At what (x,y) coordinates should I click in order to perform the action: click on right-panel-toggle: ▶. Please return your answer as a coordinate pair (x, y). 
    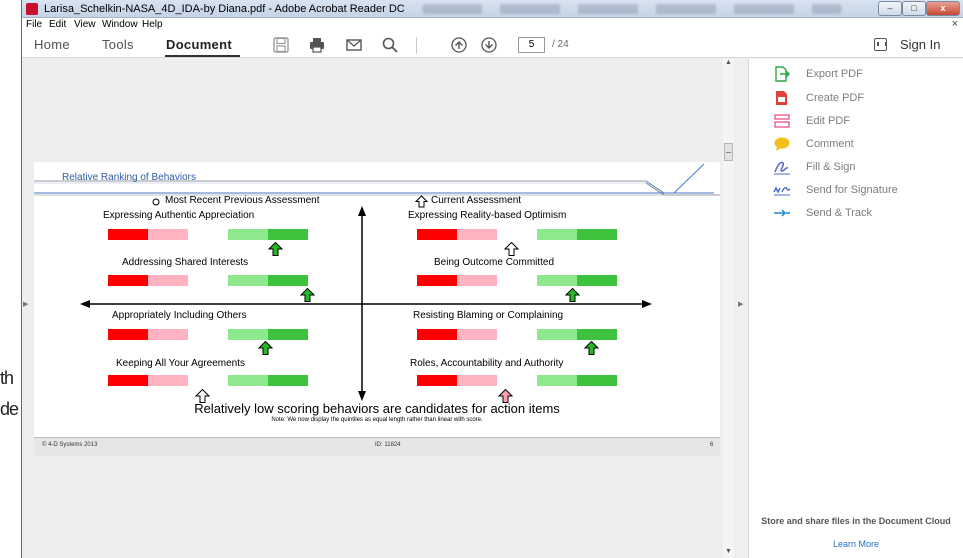
    Looking at the image, I should click on (741, 308).